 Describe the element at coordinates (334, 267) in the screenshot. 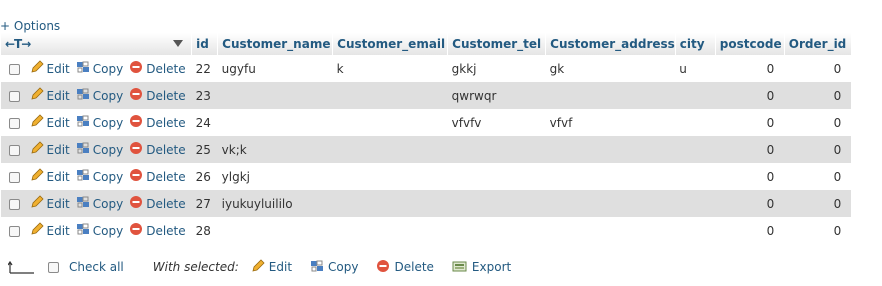

I see `footer-copy-button: Copy` at that location.